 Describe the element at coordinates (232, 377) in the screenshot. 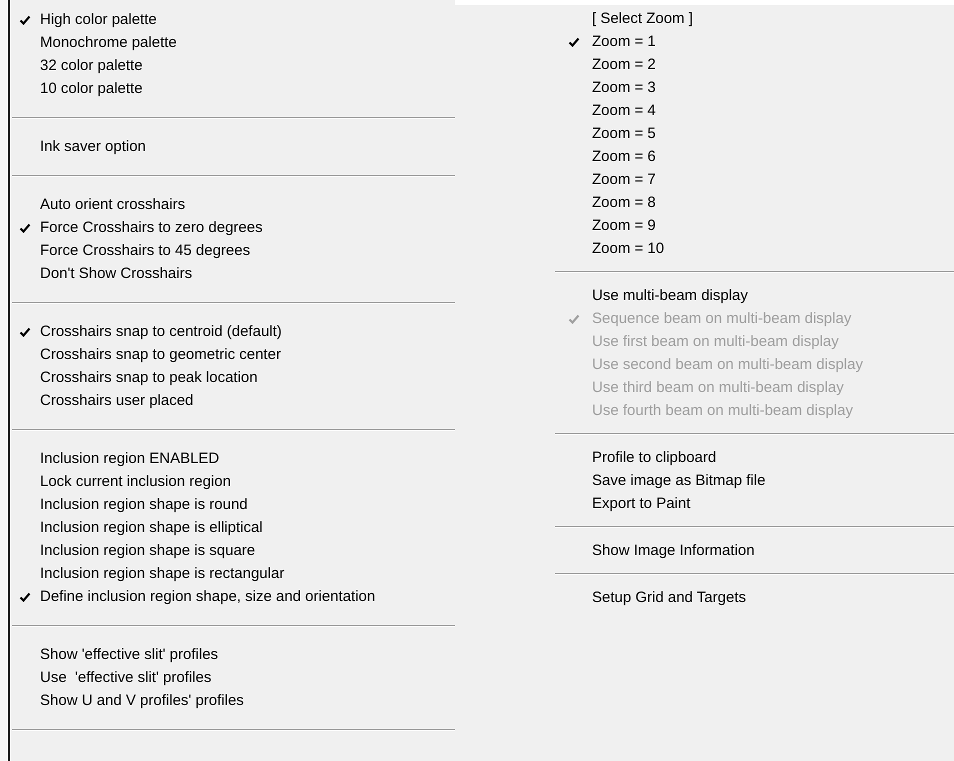

I see `menu-item: Crosshairs snap to peak location` at that location.